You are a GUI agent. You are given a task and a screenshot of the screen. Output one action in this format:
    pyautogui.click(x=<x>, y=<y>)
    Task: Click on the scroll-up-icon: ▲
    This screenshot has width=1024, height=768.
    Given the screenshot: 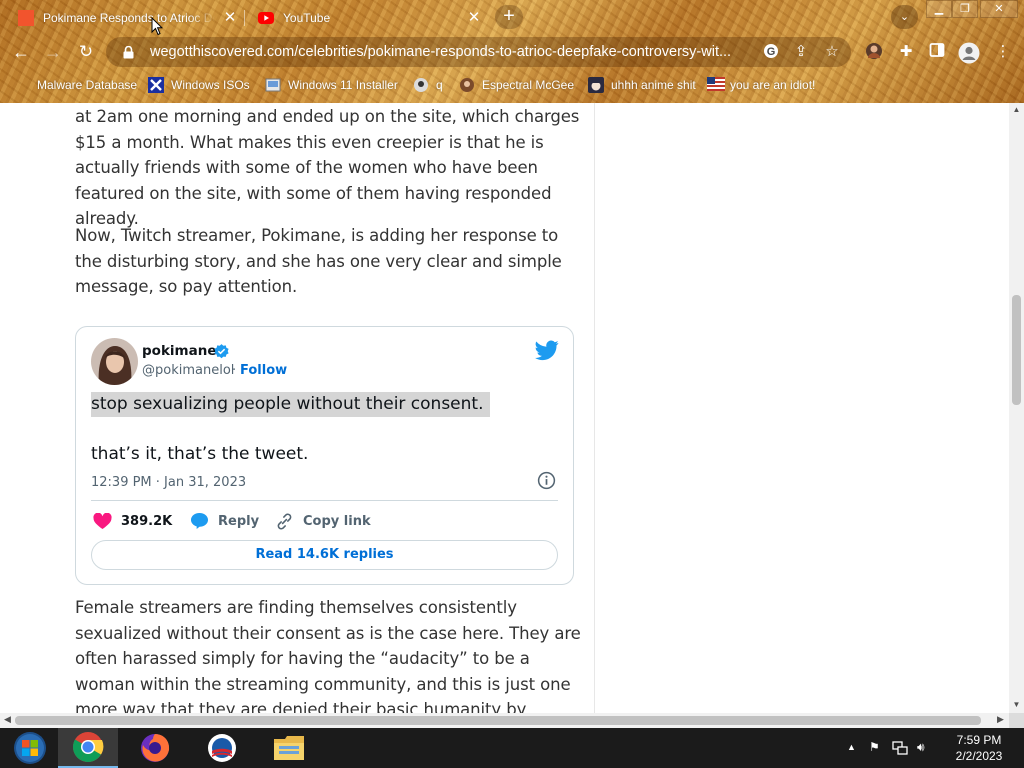 What is the action you would take?
    pyautogui.click(x=1016, y=109)
    